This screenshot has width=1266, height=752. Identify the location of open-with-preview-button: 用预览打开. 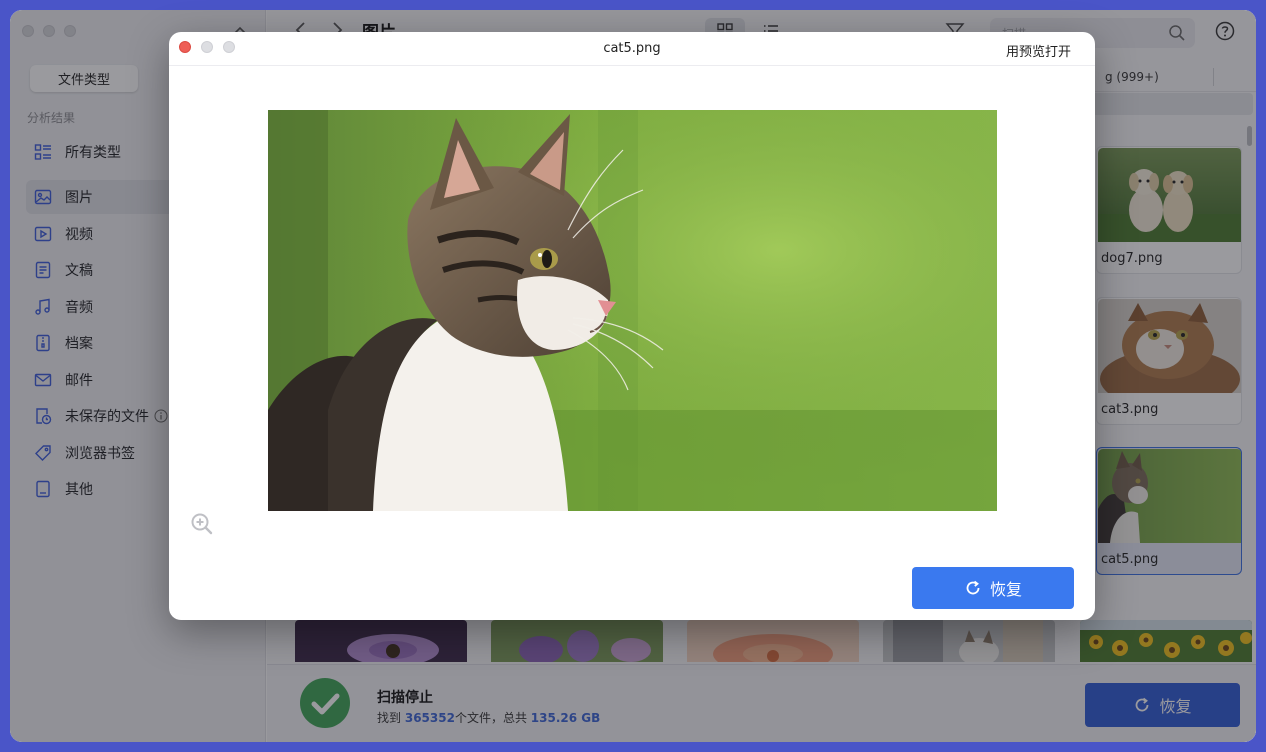
(1038, 50).